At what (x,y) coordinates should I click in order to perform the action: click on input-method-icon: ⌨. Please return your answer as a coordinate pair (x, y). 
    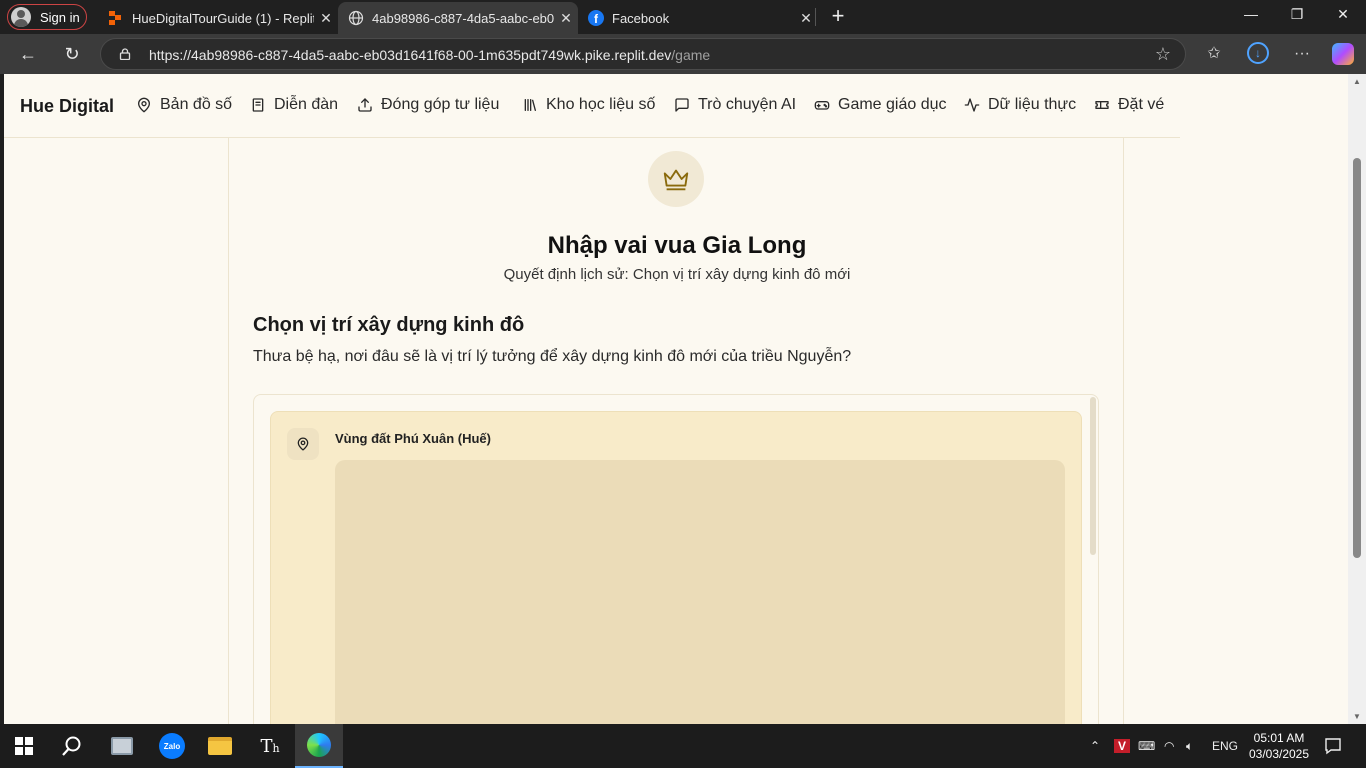
    Looking at the image, I should click on (1146, 746).